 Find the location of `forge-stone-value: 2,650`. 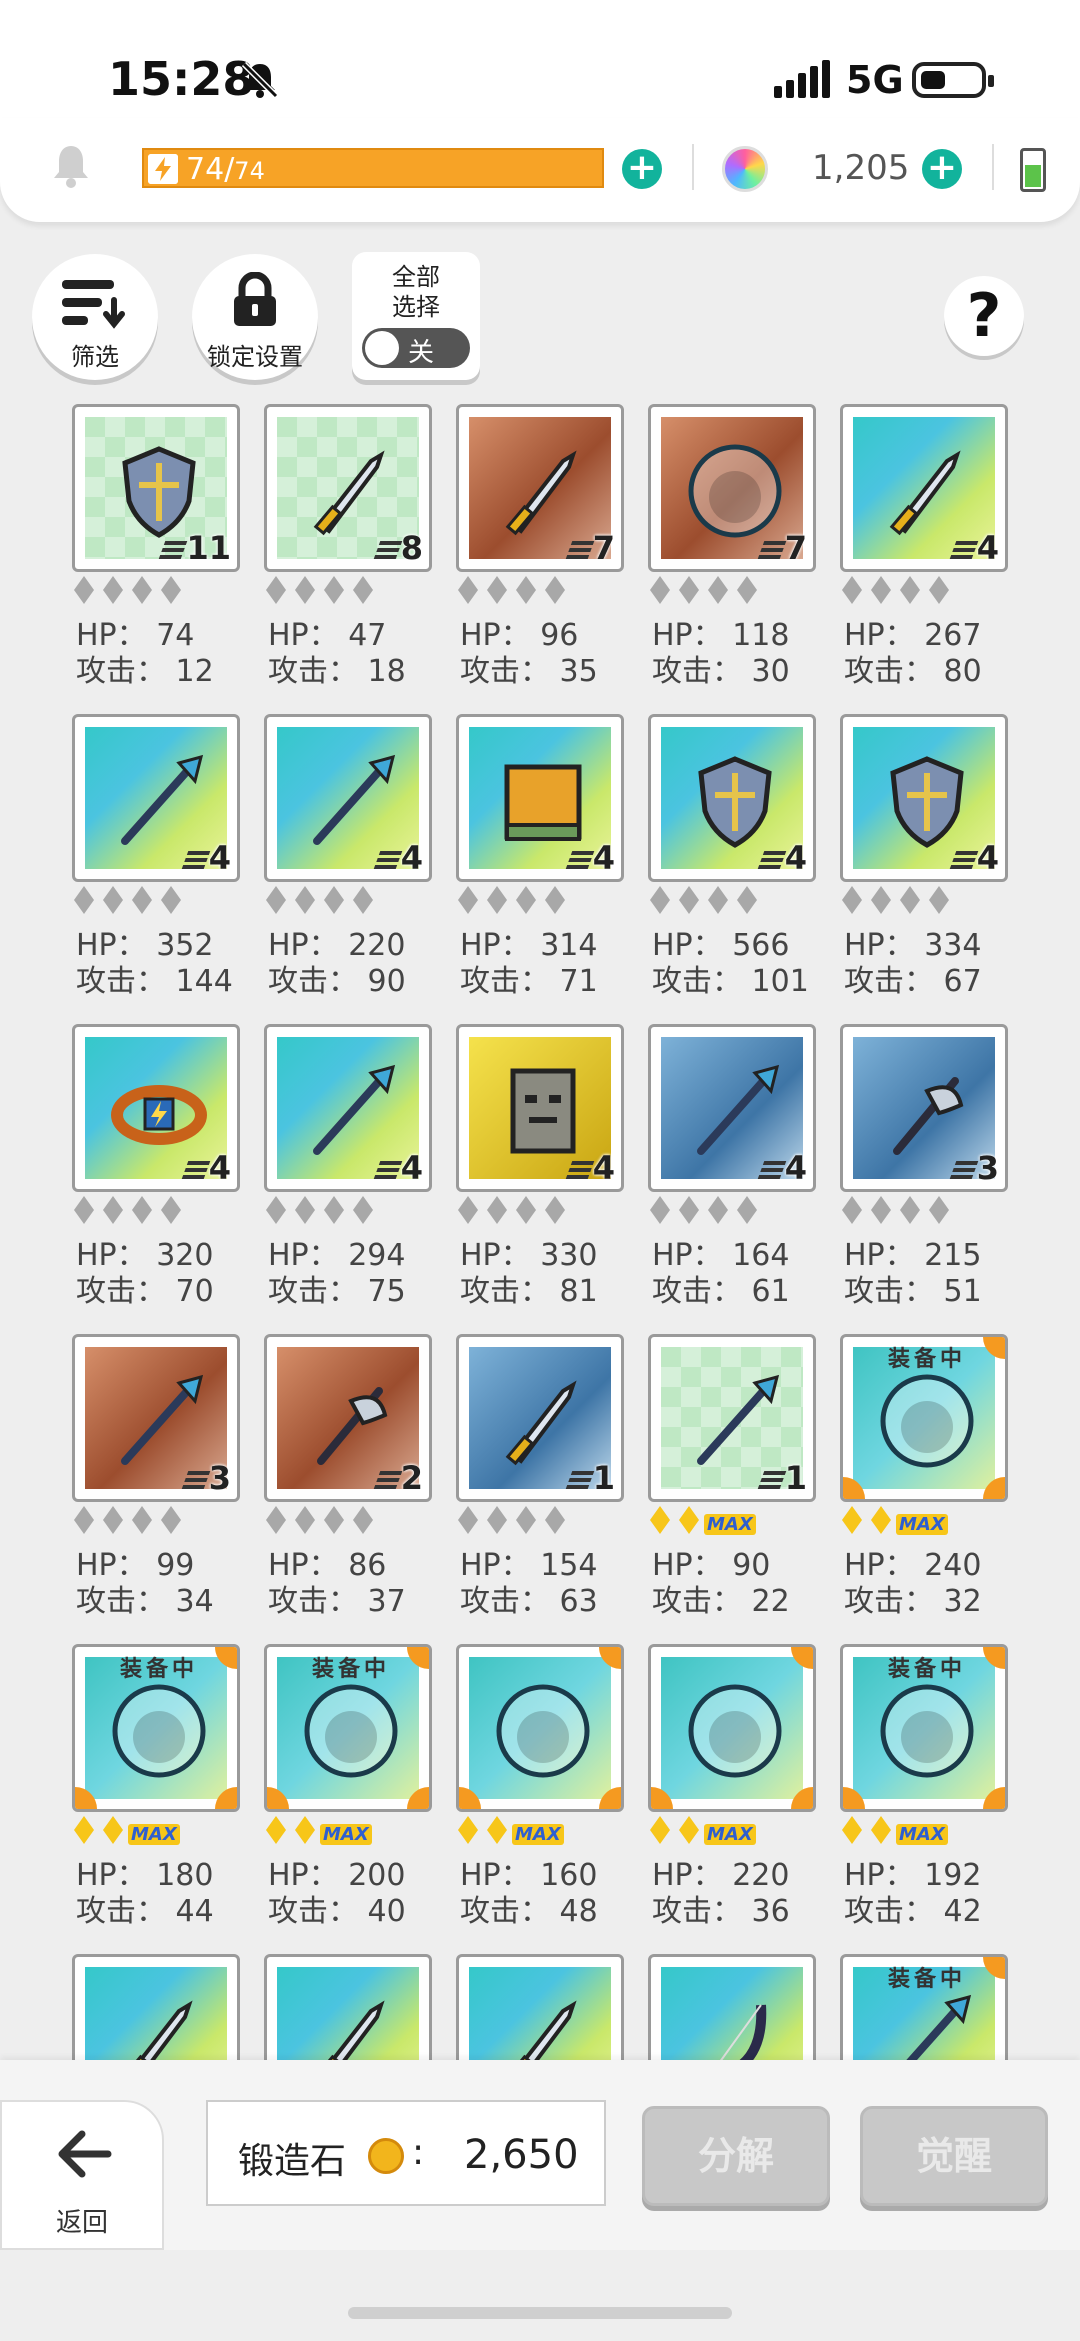

forge-stone-value: 2,650 is located at coordinates (521, 2155).